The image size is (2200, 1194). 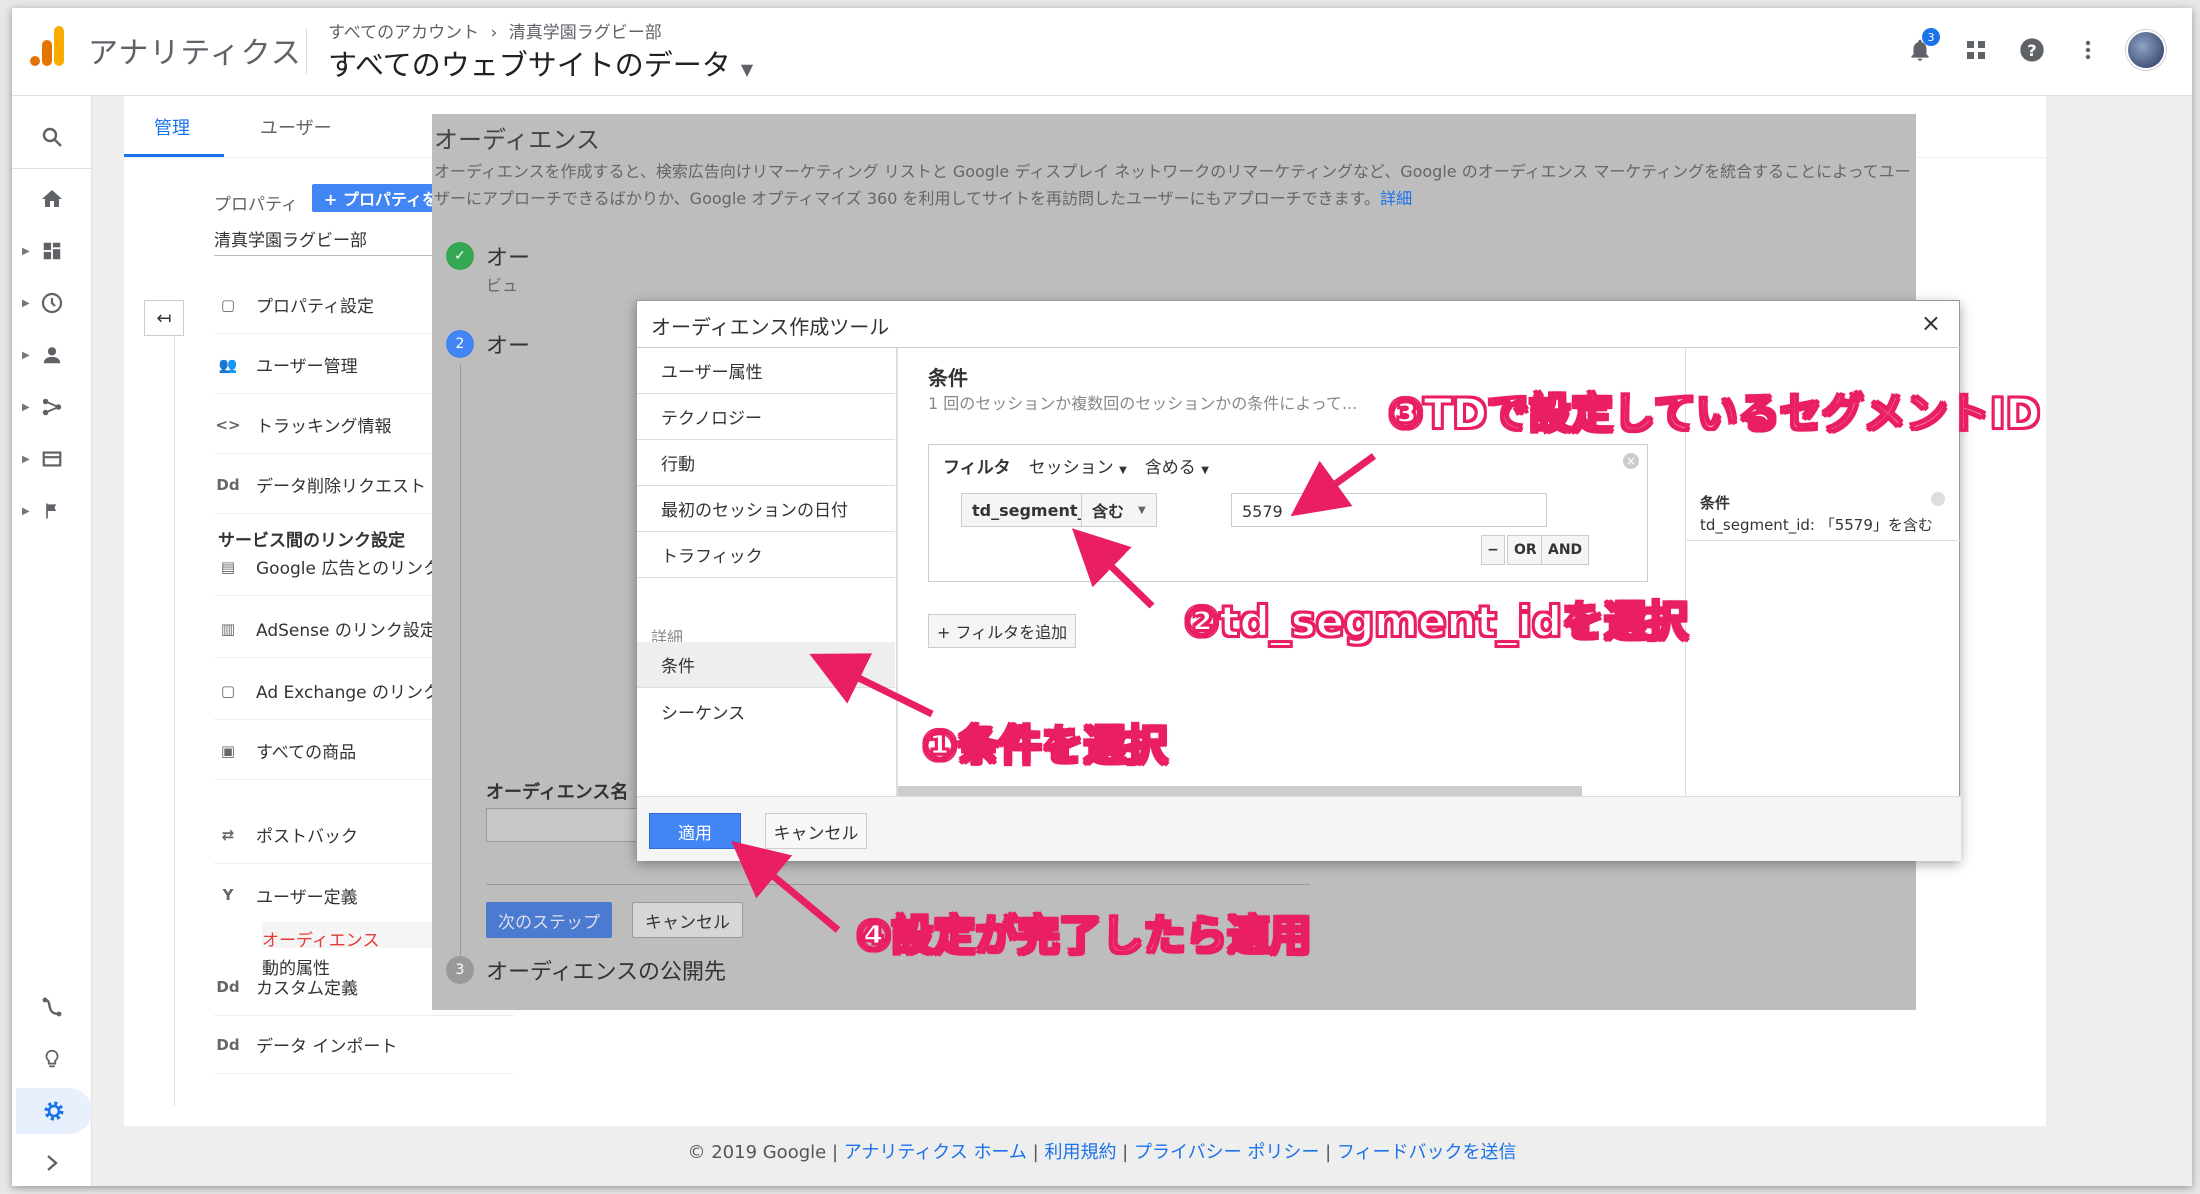 What do you see at coordinates (1493, 550) in the screenshot?
I see `minus-button: −` at bounding box center [1493, 550].